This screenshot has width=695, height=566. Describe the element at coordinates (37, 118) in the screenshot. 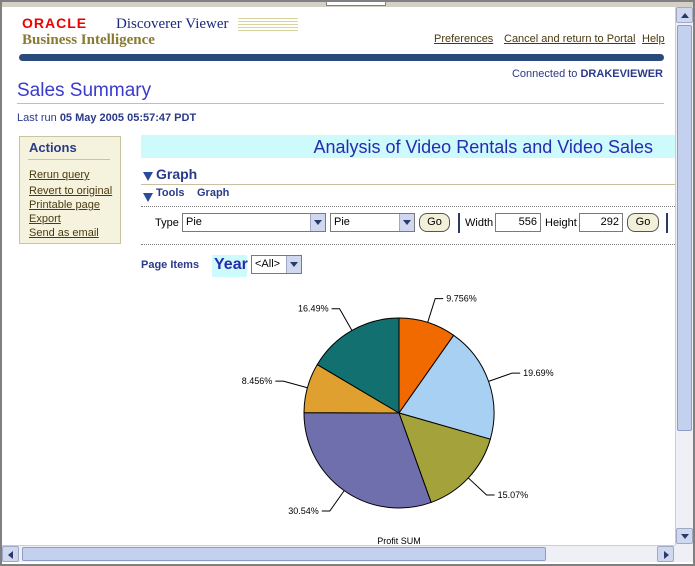

I see `last-run-label: Last run` at that location.